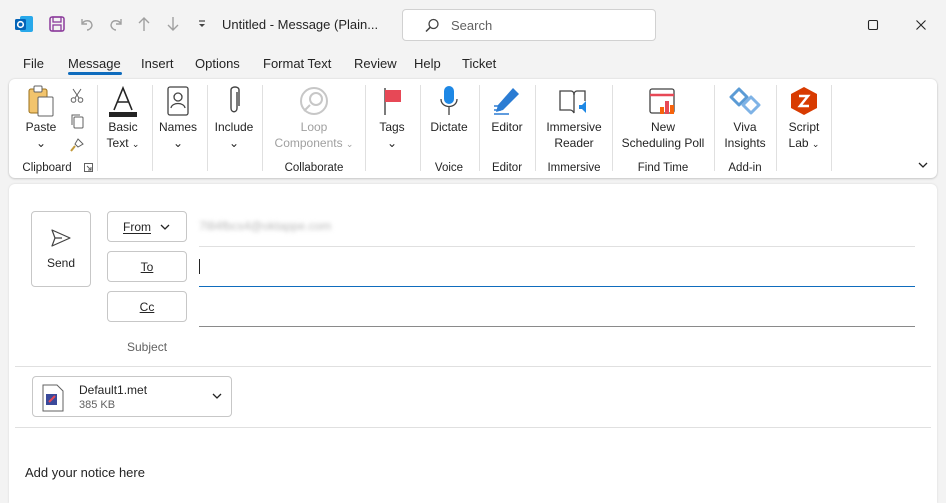  Describe the element at coordinates (529, 25) in the screenshot. I see `search-input: Search` at that location.